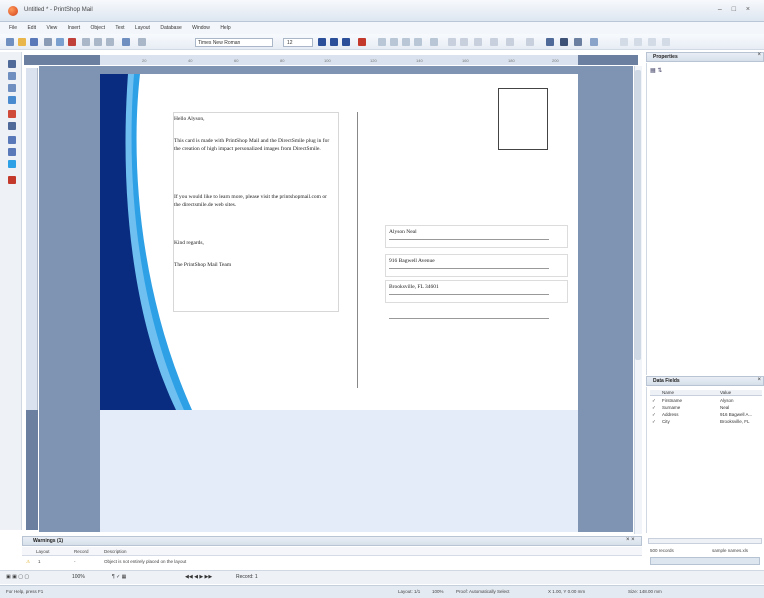 This screenshot has height=598, width=764. What do you see at coordinates (322, 42) in the screenshot?
I see `bold-icon` at bounding box center [322, 42].